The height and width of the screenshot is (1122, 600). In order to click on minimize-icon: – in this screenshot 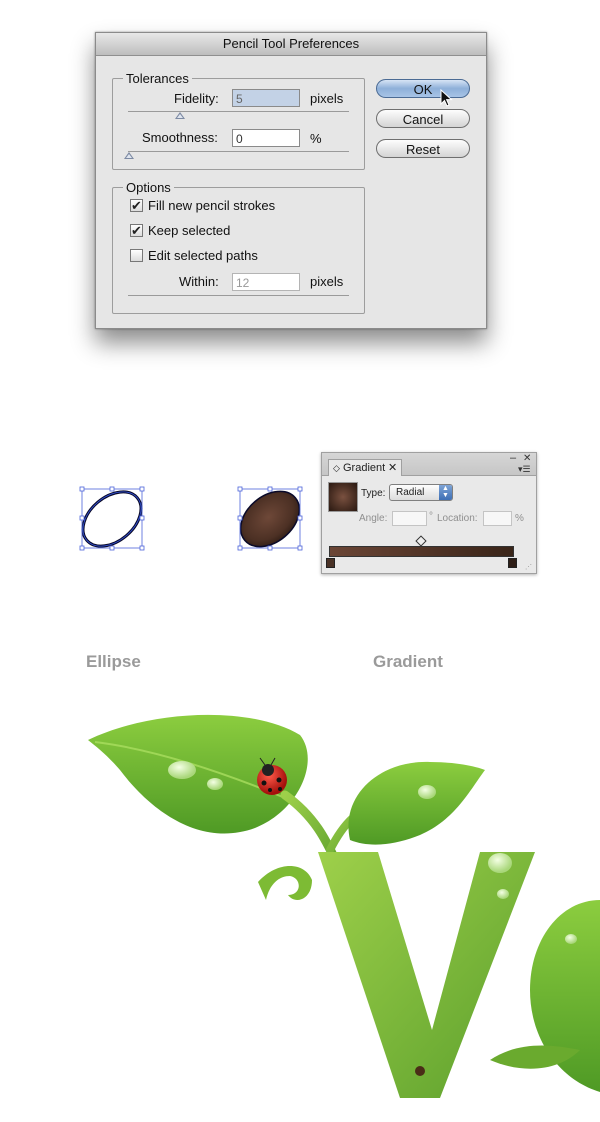, I will do `click(513, 458)`.